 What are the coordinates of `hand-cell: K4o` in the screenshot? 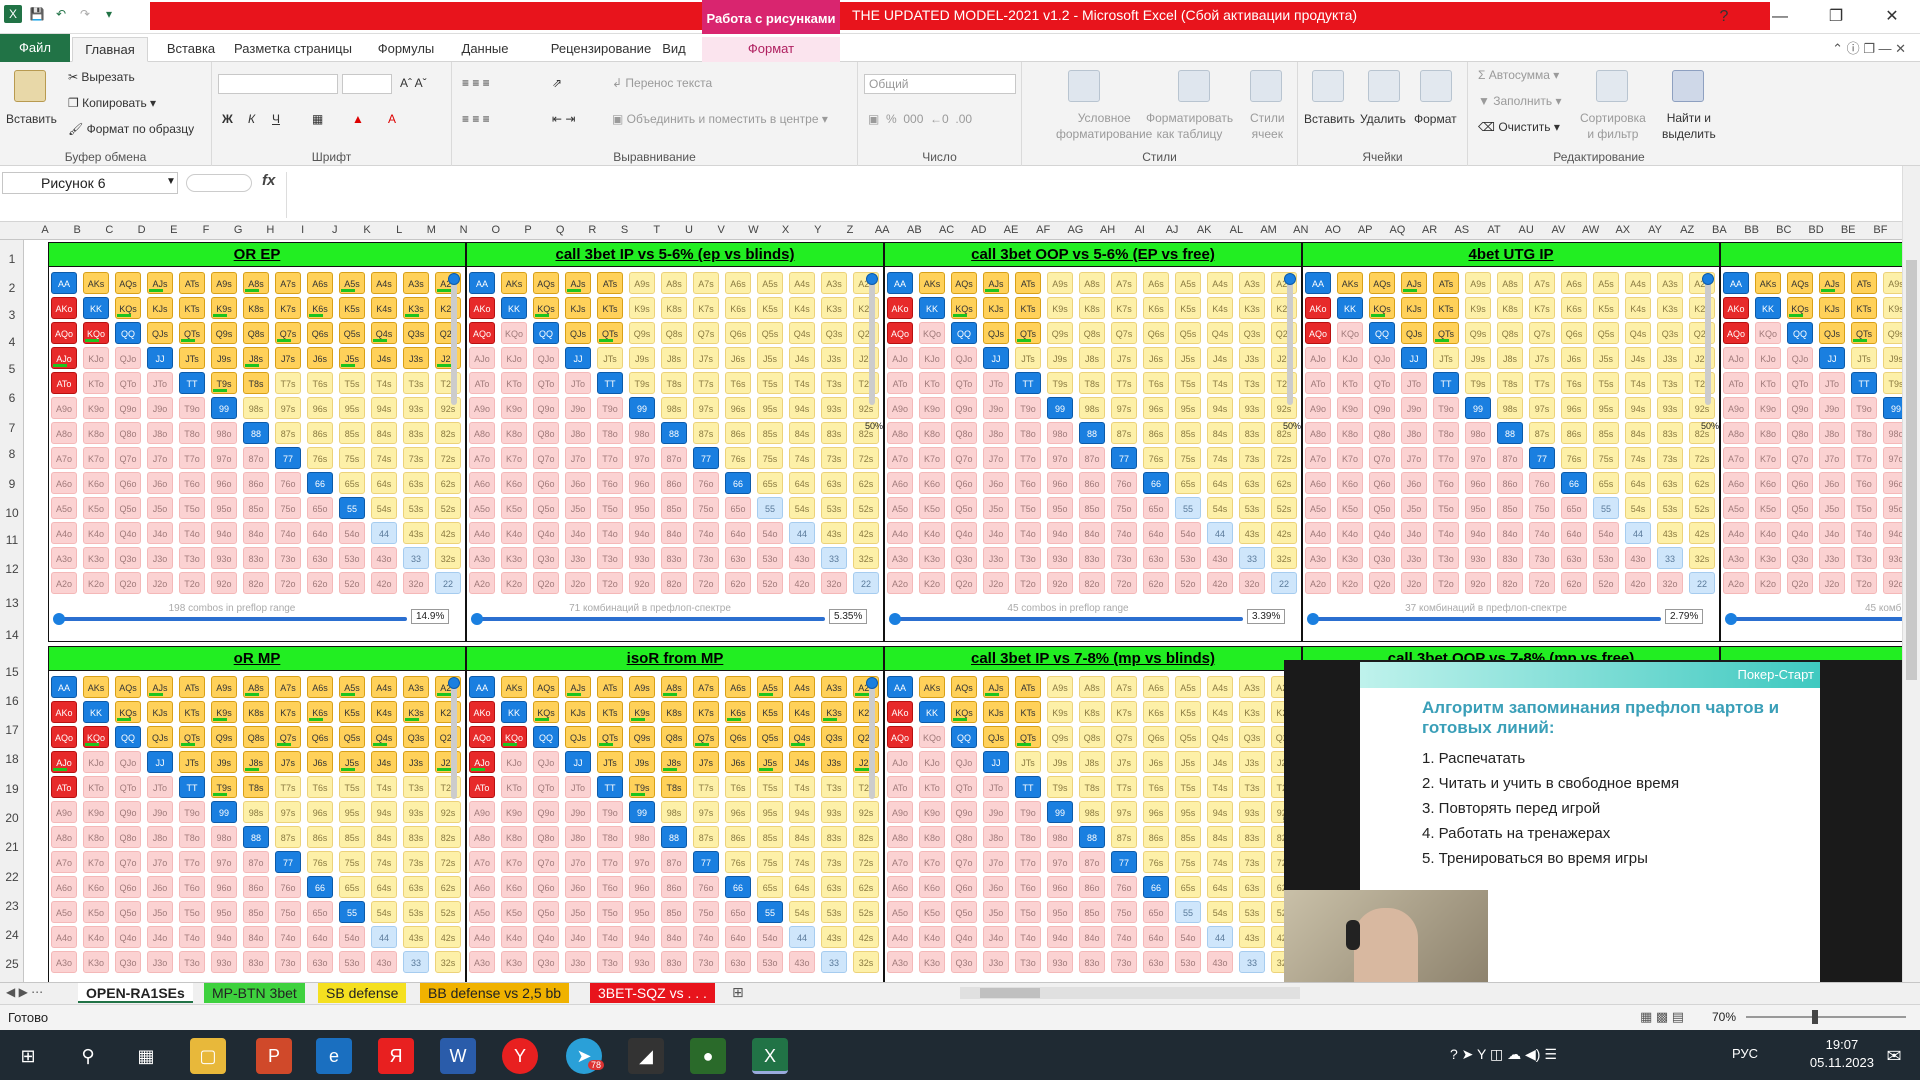 It's located at (514, 533).